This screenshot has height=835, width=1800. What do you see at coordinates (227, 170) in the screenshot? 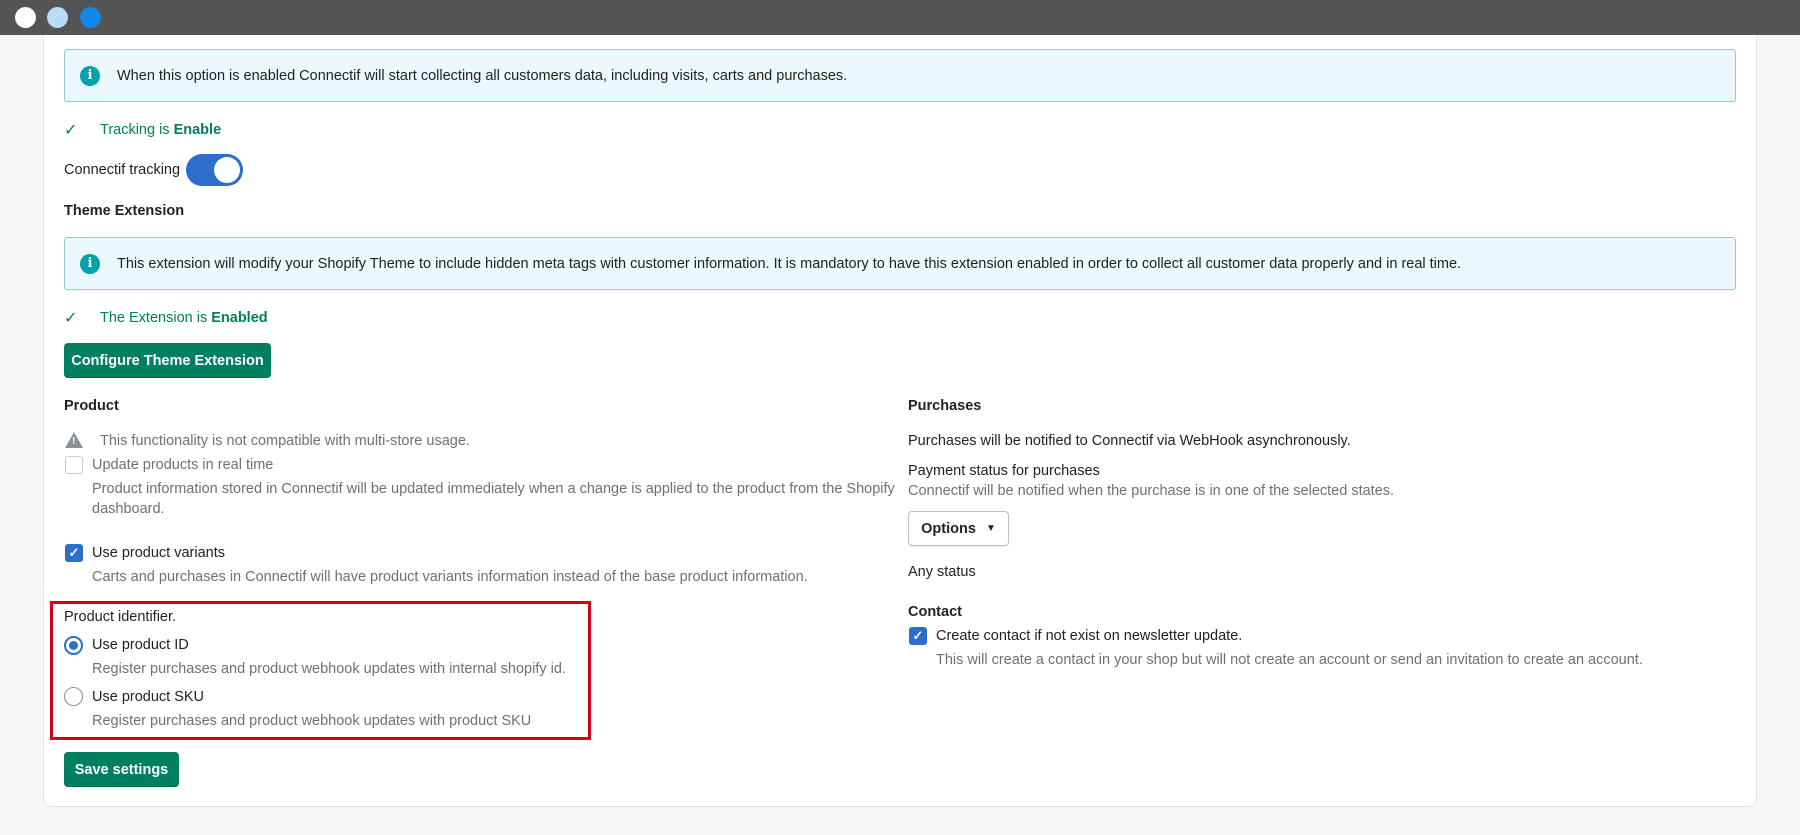
I see `toggle-knob` at bounding box center [227, 170].